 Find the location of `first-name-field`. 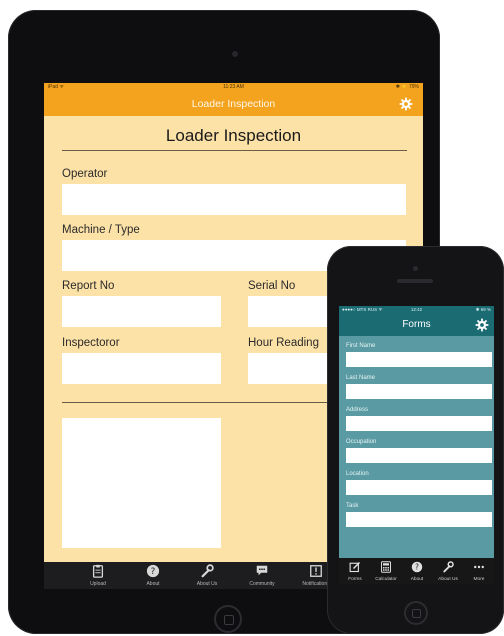

first-name-field is located at coordinates (419, 359).